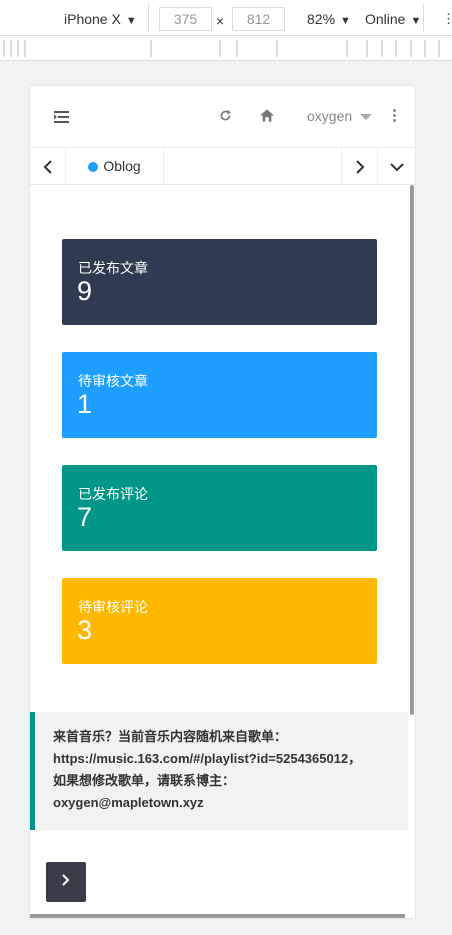  Describe the element at coordinates (85, 291) in the screenshot. I see `card-value: 9` at that location.